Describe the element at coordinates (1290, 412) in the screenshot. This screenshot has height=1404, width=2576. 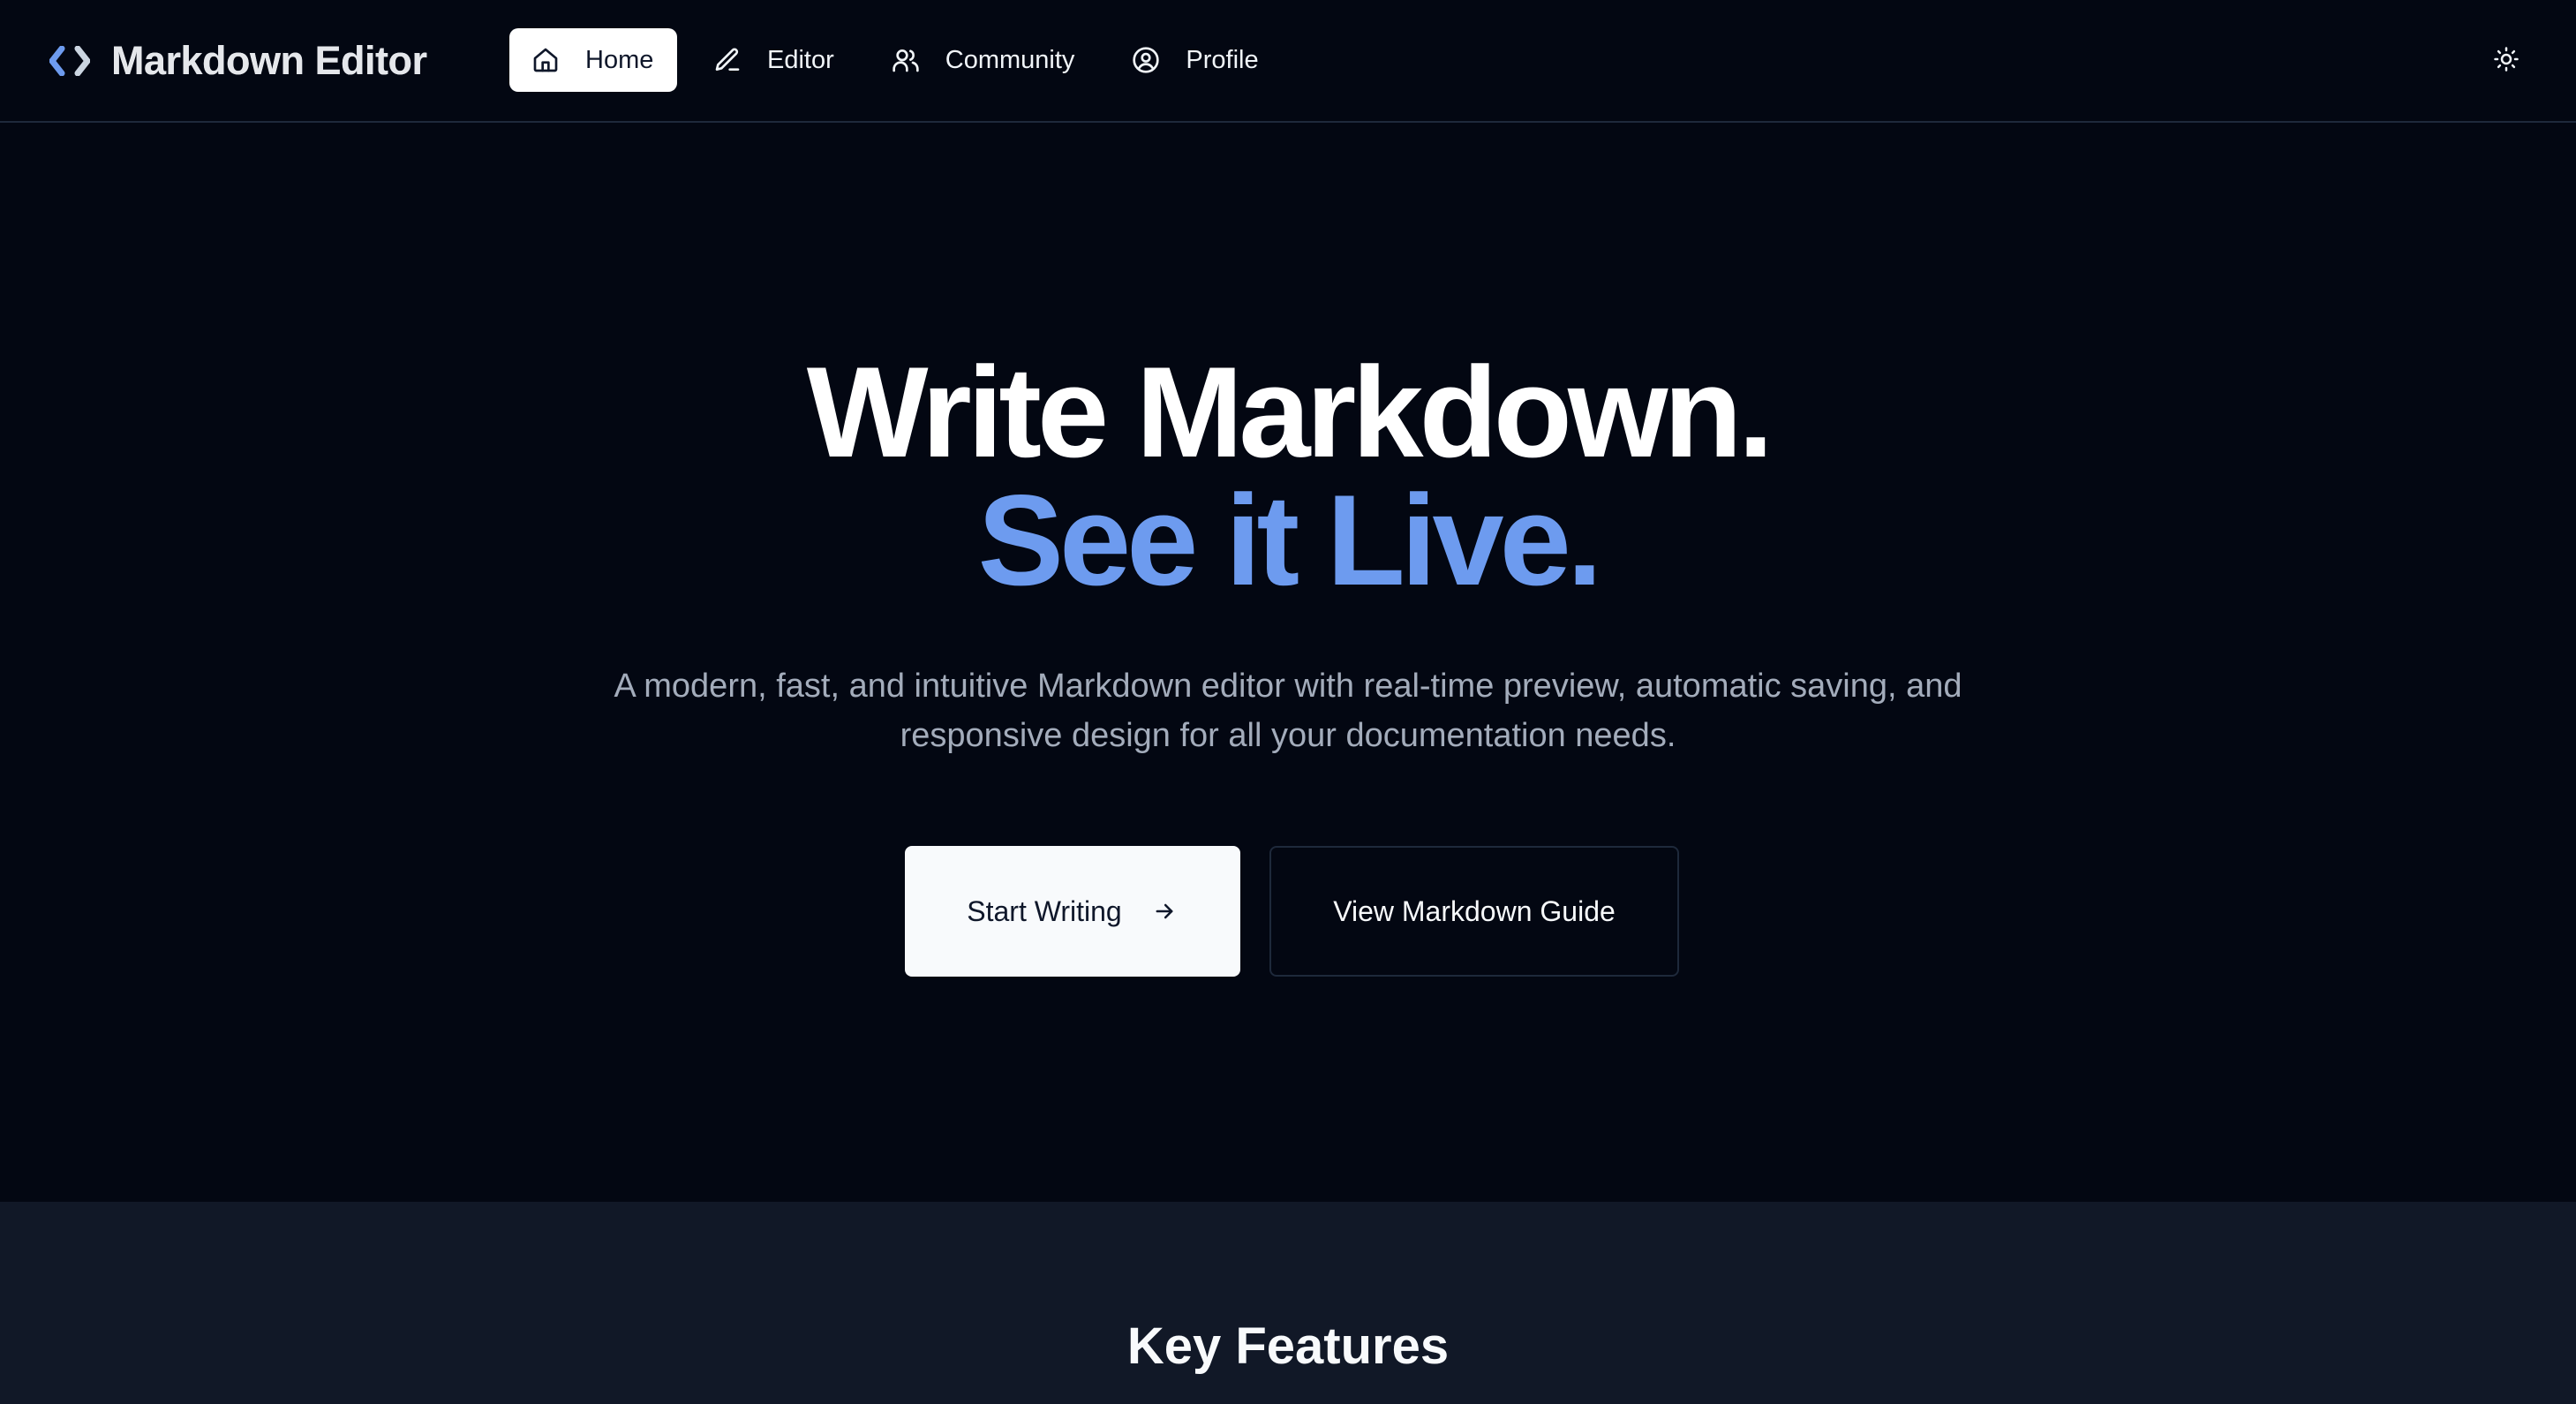
I see `hero-title-line-1: Write Markdown.` at that location.